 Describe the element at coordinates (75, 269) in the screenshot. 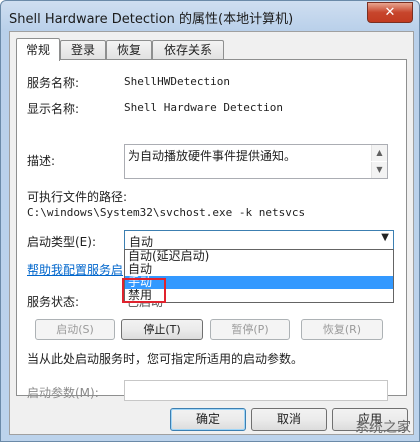

I see `help-link: 帮助我配置服务启` at that location.